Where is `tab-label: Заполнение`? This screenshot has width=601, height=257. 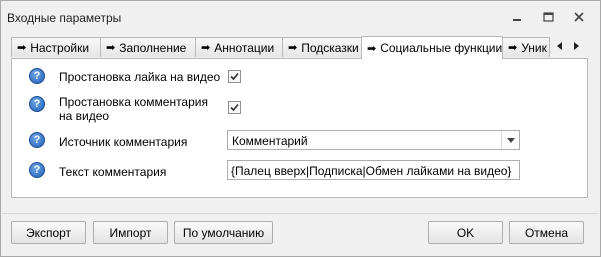 tab-label: Заполнение is located at coordinates (153, 47).